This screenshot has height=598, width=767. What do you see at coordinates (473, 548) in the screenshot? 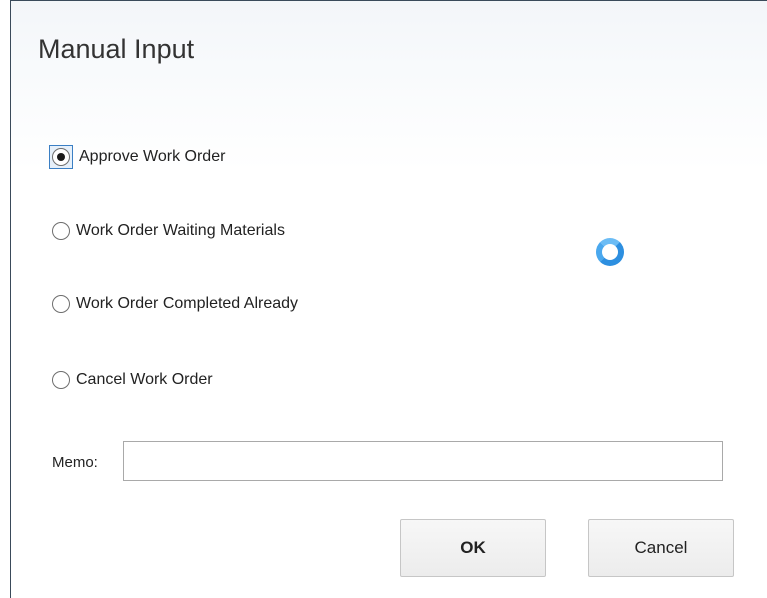
I see `ok-button: OK` at bounding box center [473, 548].